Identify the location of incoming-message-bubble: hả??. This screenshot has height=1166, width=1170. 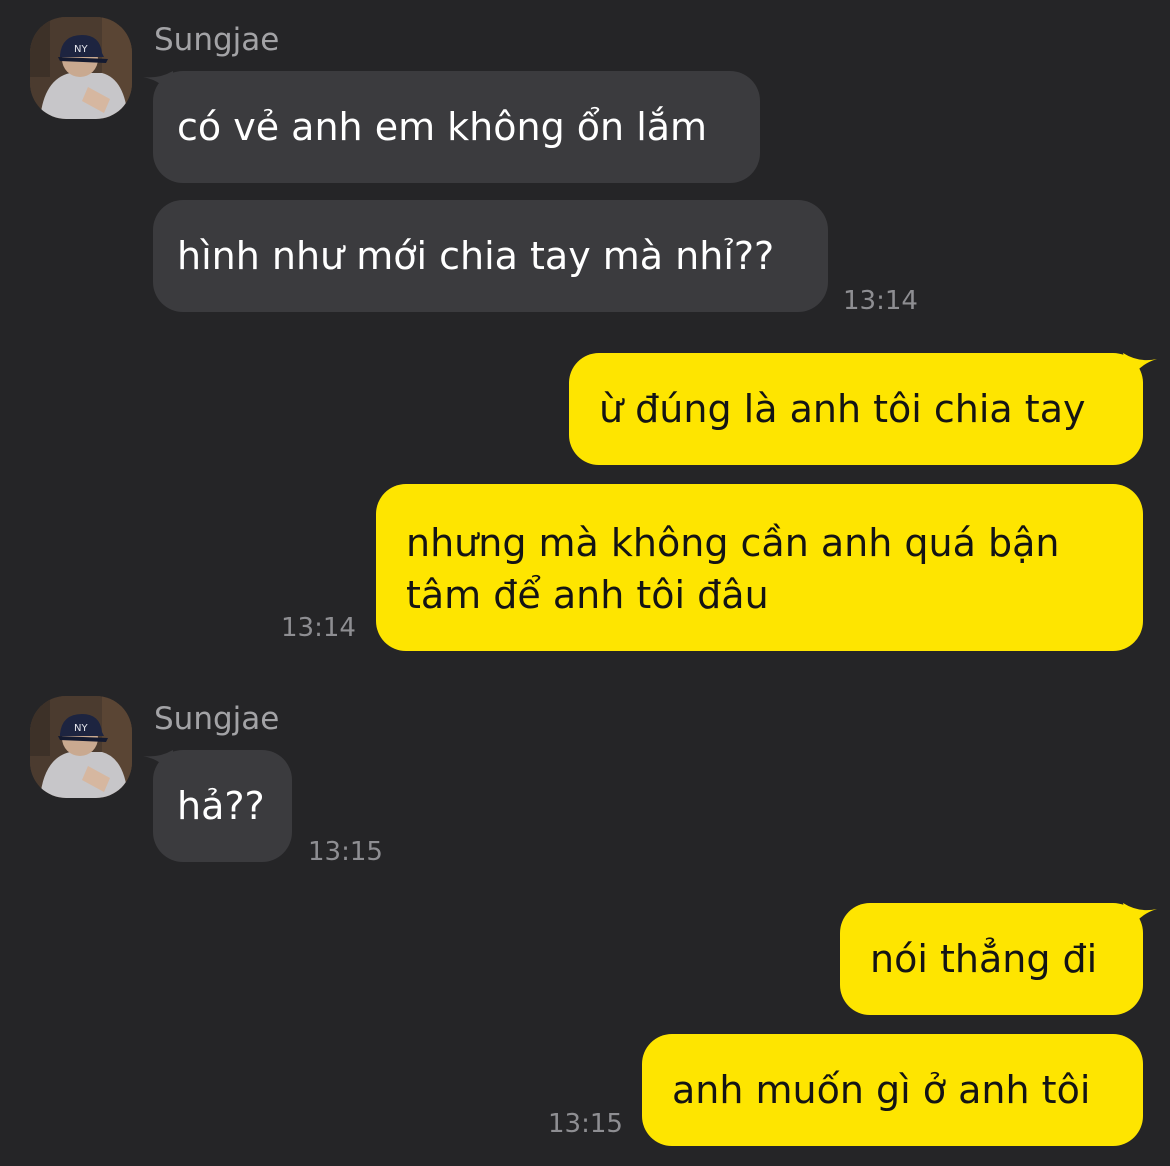
(217, 806).